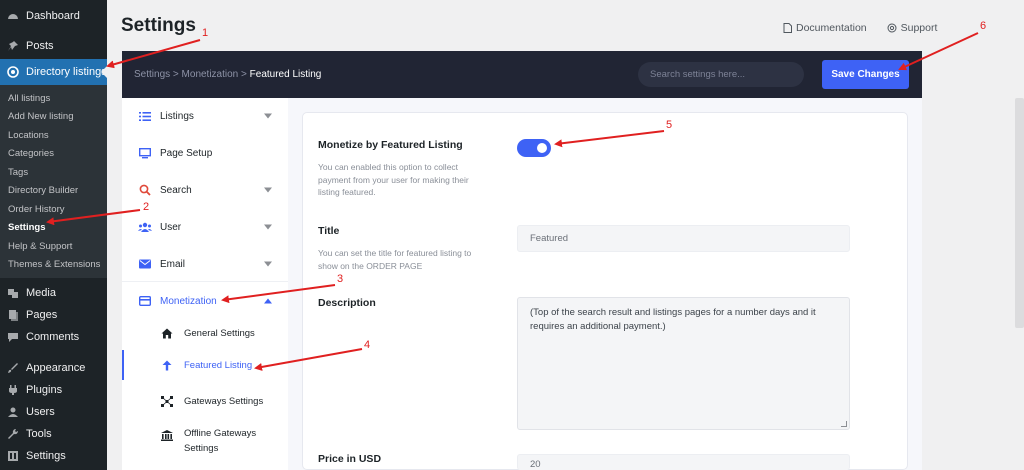 The height and width of the screenshot is (470, 1024). What do you see at coordinates (224, 401) in the screenshot?
I see `nav-sub-label: Gateways Settings` at bounding box center [224, 401].